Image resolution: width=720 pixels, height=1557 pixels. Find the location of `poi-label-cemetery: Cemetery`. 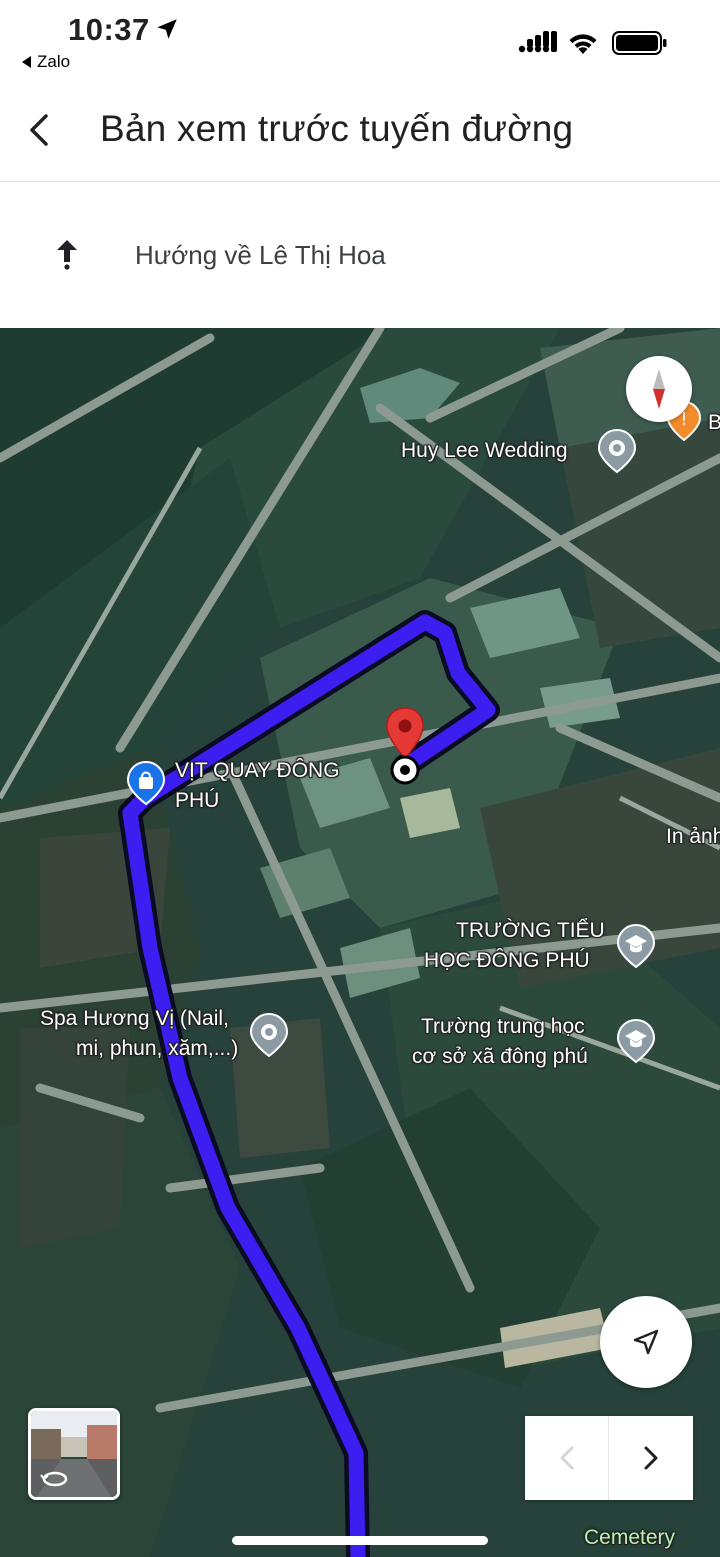

poi-label-cemetery: Cemetery is located at coordinates (629, 1537).